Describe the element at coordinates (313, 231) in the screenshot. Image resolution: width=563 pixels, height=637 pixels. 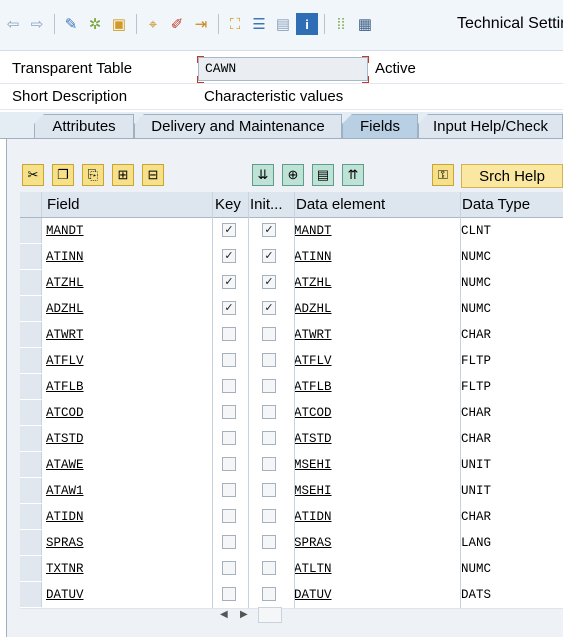
I see `data-element-cell: MANDT` at that location.